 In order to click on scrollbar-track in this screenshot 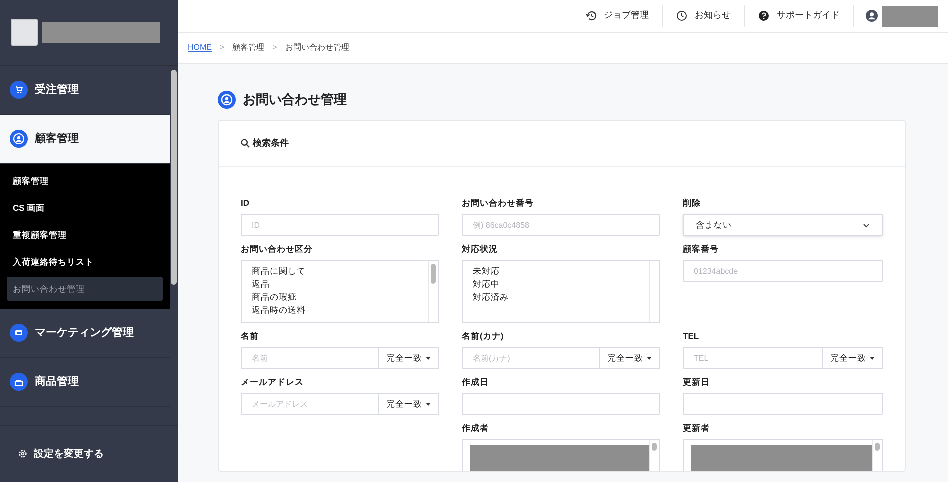, I will do `click(433, 291)`.